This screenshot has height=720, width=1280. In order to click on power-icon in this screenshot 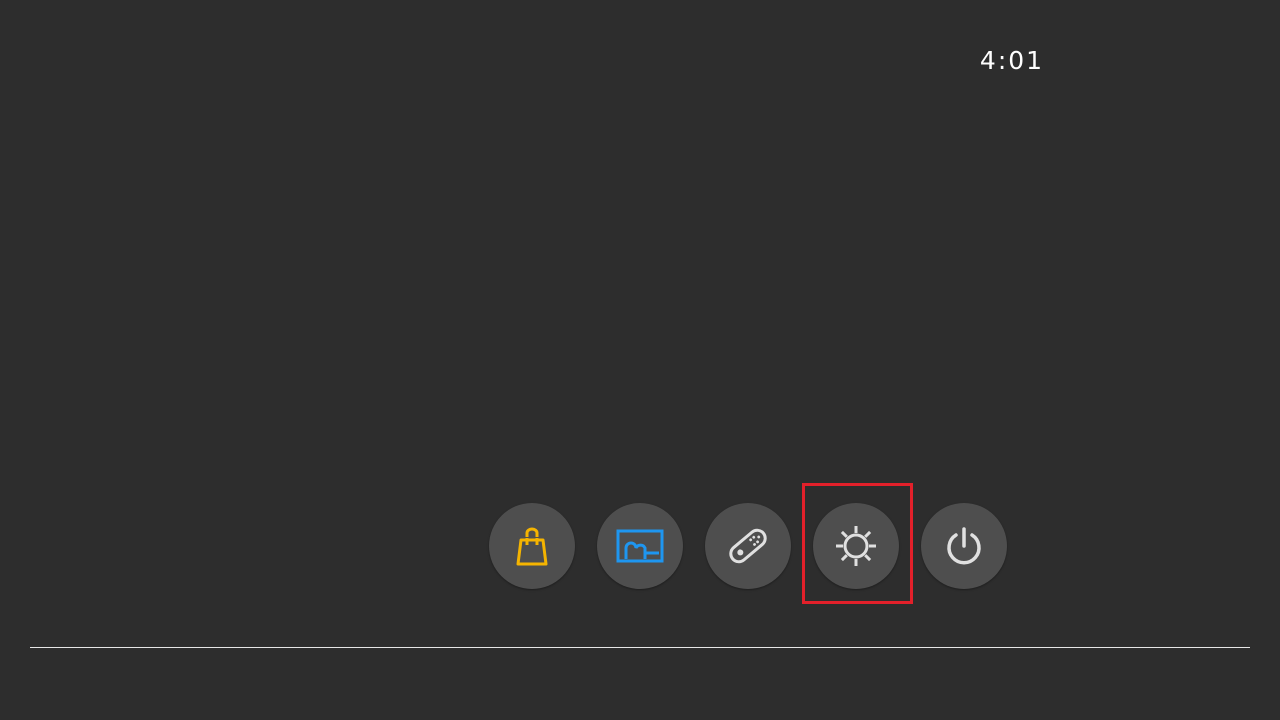, I will do `click(964, 546)`.